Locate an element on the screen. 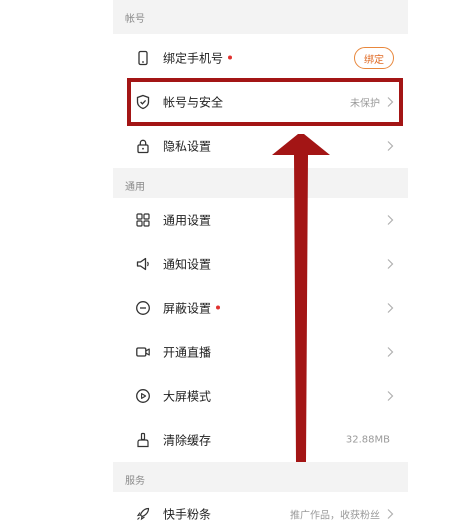  row-notifications: 通知设置 is located at coordinates (260, 264).